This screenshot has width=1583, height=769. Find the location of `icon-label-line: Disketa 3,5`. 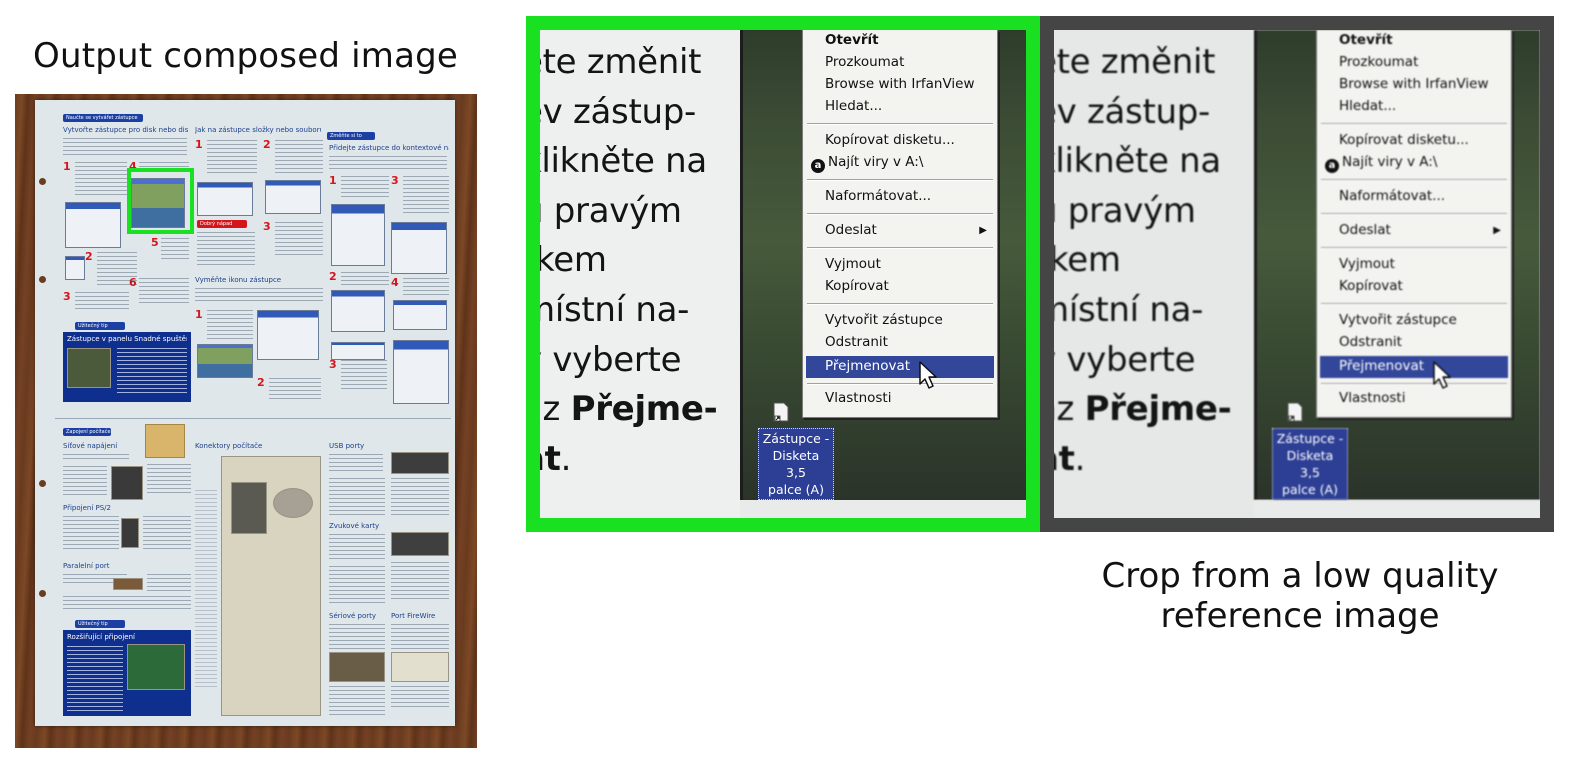

icon-label-line: Disketa 3,5 is located at coordinates (1310, 464).